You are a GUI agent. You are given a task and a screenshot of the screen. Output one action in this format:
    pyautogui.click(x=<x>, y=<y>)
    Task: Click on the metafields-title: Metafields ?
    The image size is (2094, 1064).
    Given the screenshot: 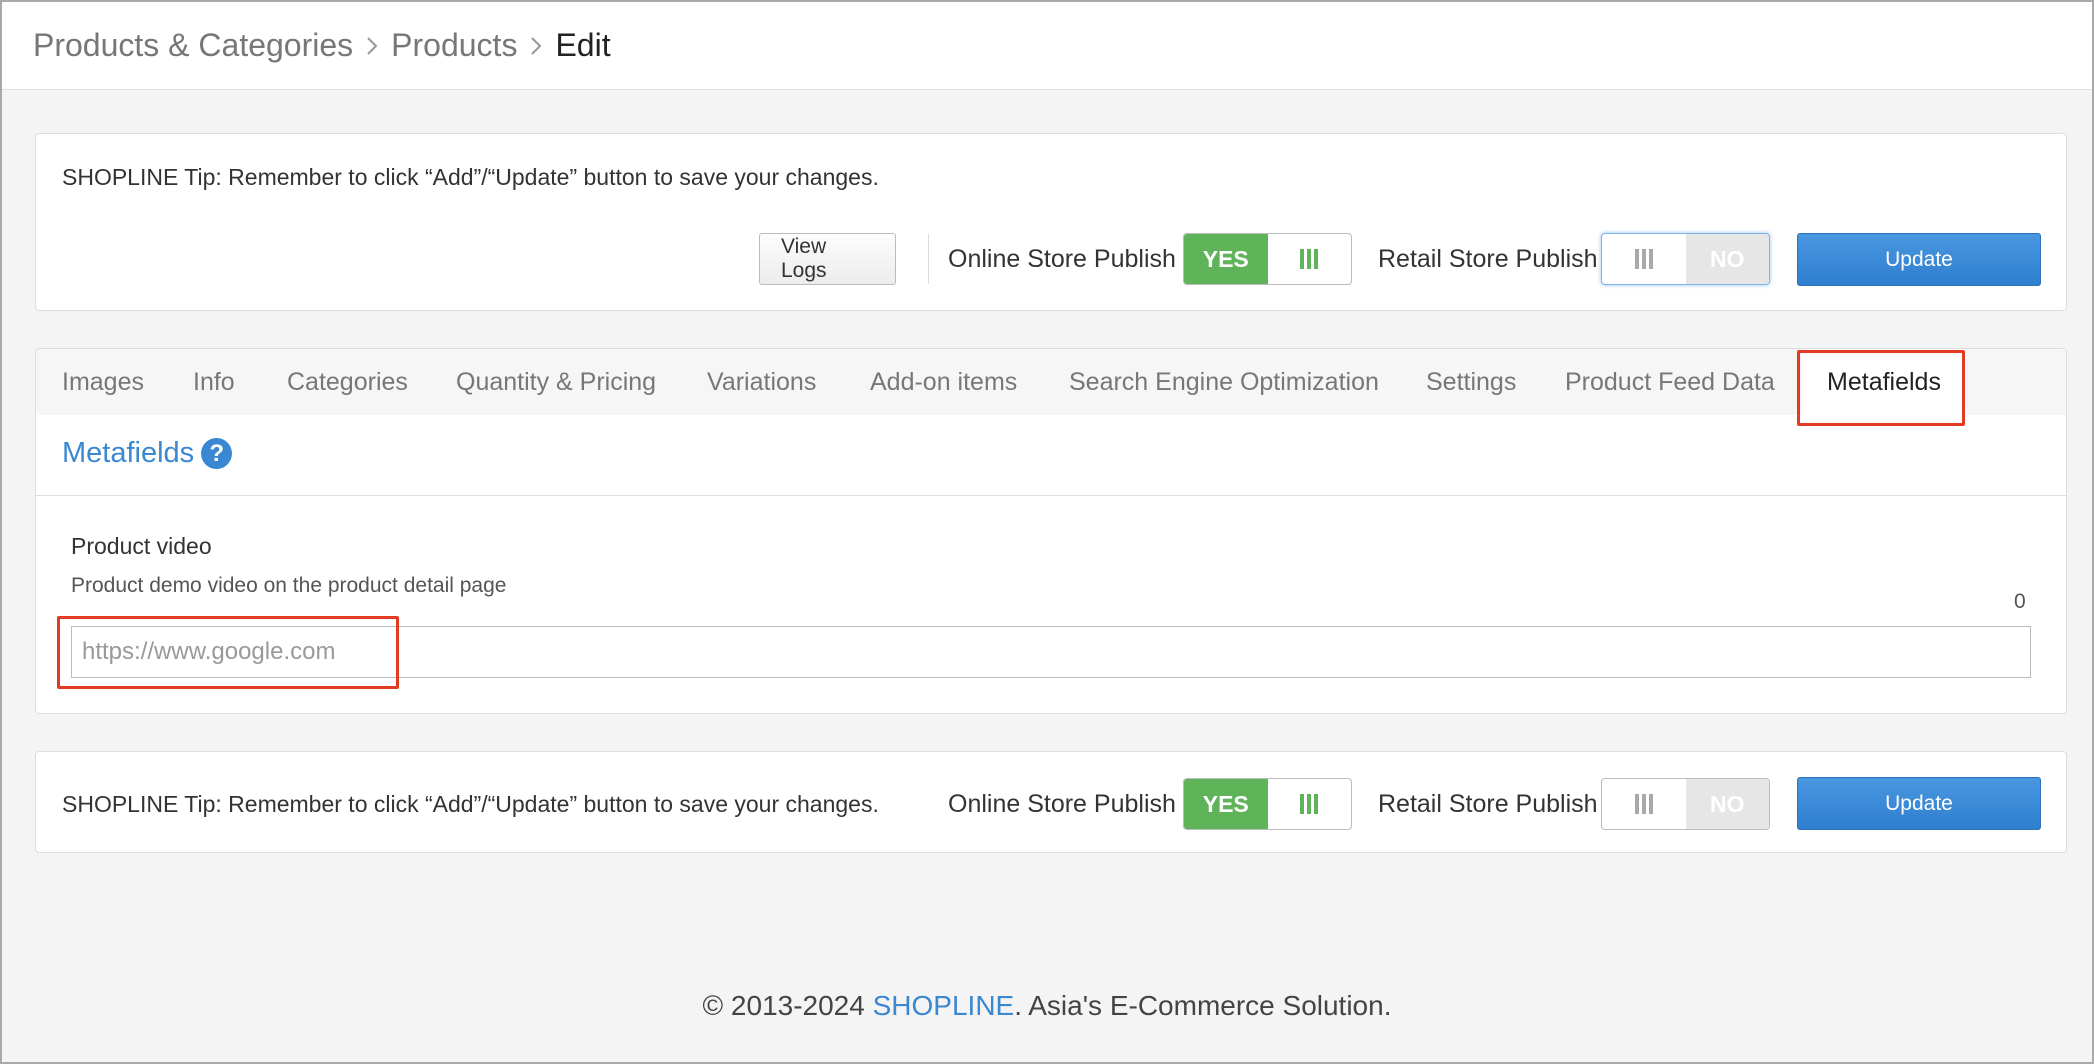 What is the action you would take?
    pyautogui.click(x=147, y=453)
    